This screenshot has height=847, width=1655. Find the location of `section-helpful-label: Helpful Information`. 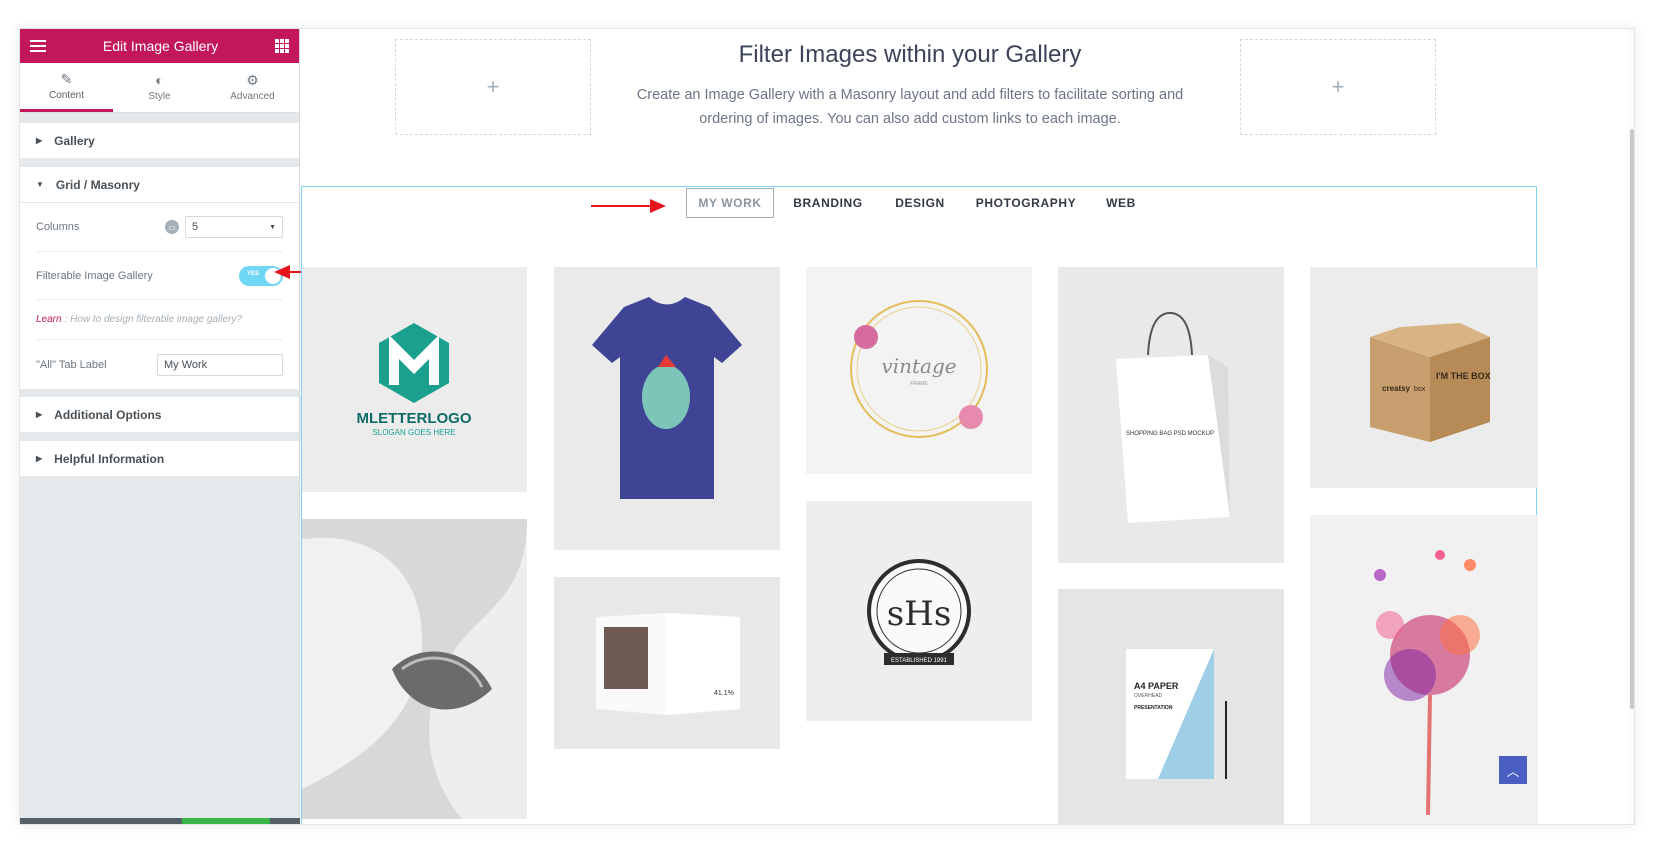

section-helpful-label: Helpful Information is located at coordinates (109, 458).